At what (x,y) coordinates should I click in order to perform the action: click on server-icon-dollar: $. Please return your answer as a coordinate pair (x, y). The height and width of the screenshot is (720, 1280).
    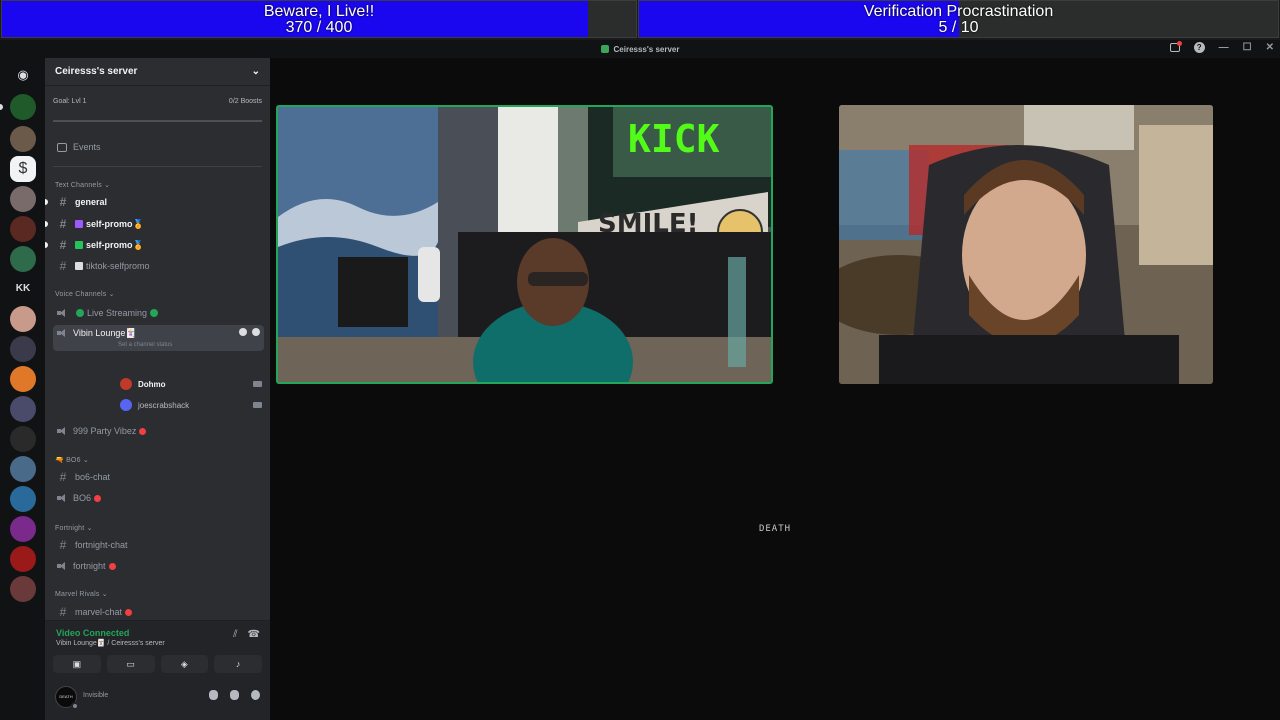
    Looking at the image, I should click on (23, 169).